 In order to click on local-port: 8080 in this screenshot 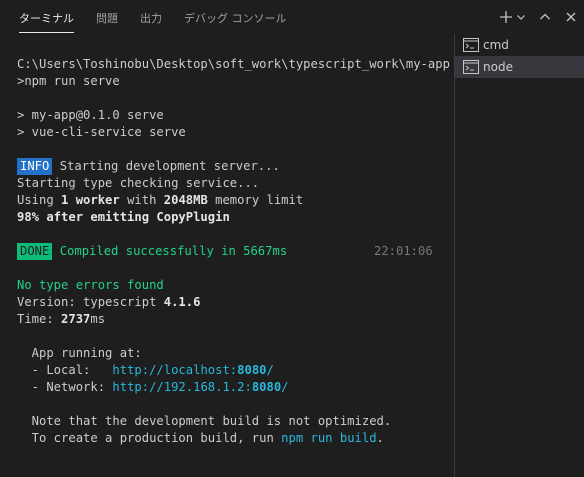, I will do `click(252, 370)`.